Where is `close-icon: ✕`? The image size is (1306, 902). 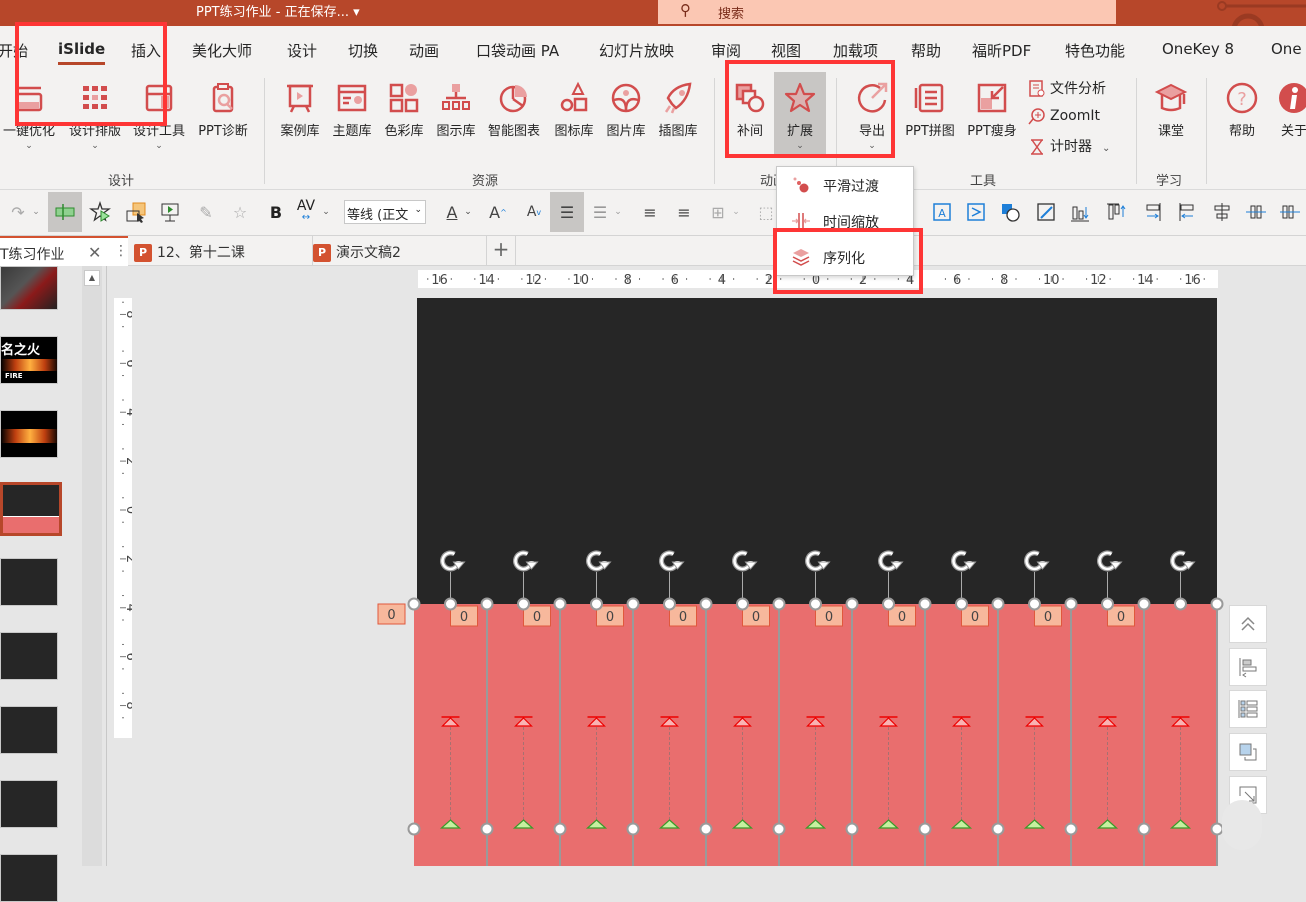 close-icon: ✕ is located at coordinates (94, 252).